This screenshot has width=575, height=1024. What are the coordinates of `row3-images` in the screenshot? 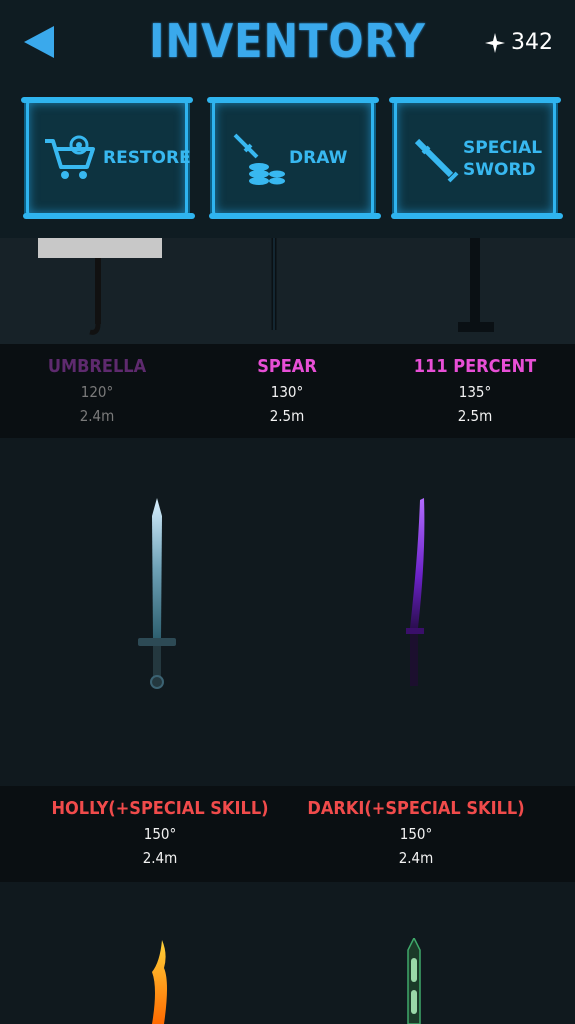 It's located at (287, 953).